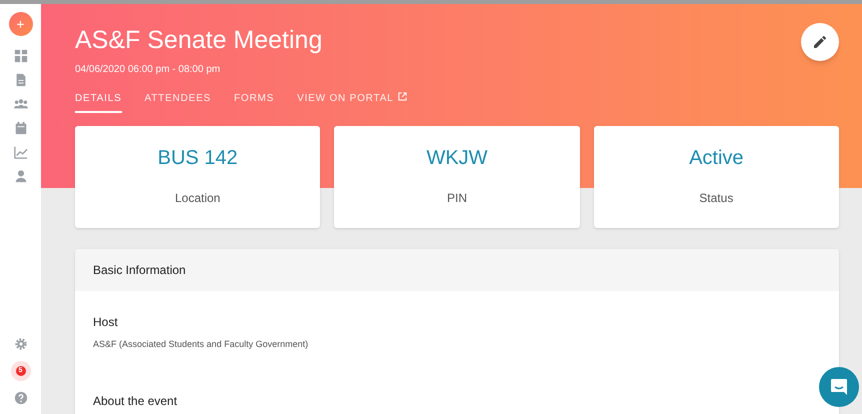  I want to click on settings-icon, so click(21, 344).